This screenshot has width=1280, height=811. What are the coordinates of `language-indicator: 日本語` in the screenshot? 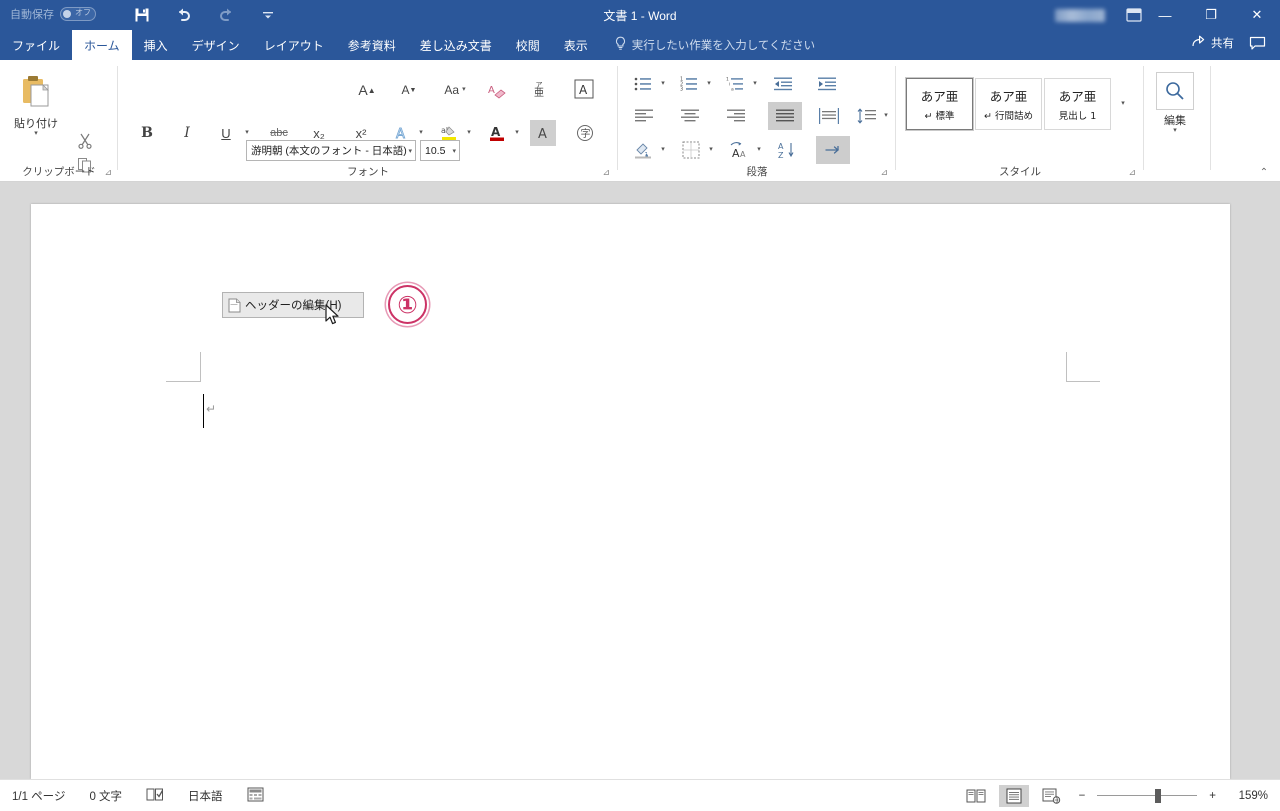 It's located at (205, 796).